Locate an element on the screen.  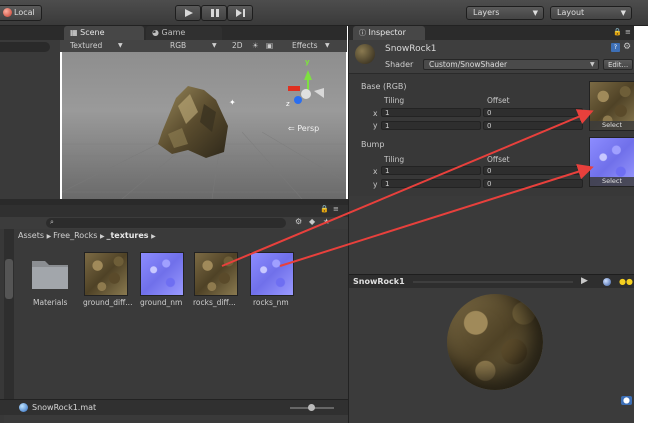
hierarchy-search-input is located at coordinates (25, 47).